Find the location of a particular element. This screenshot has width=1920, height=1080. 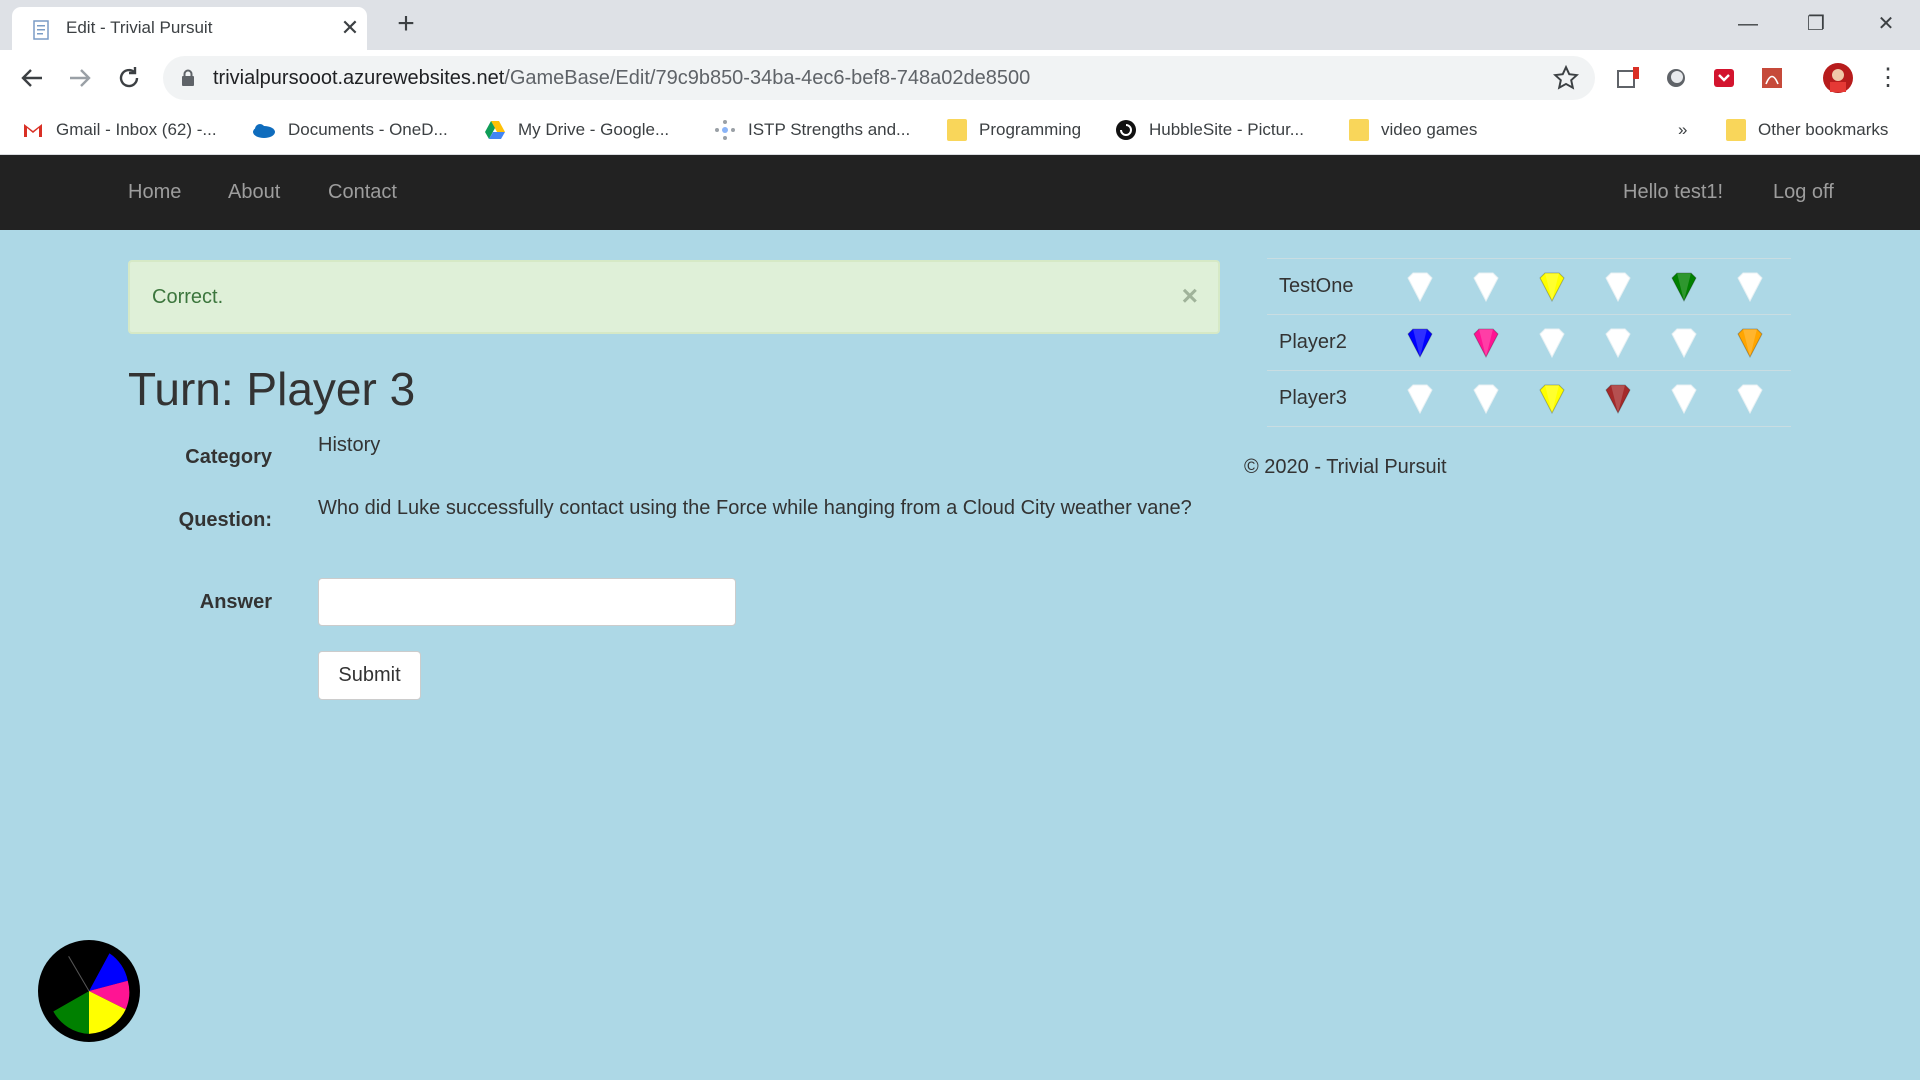

site-navbar: Home About Contact Hello test1! Log off is located at coordinates (960, 192).